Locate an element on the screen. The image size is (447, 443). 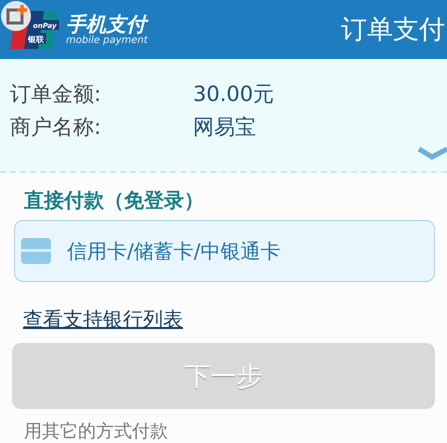
logo-title: 手机支付 is located at coordinates (107, 23).